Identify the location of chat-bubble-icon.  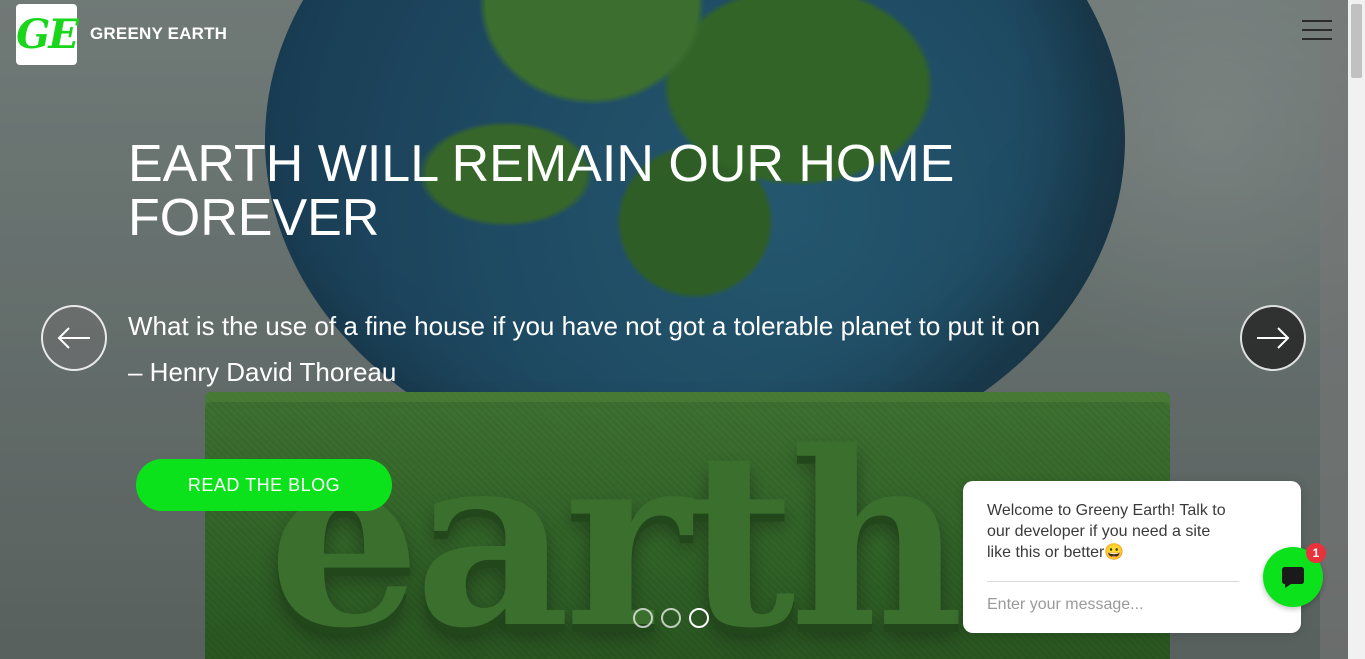
(1293, 577).